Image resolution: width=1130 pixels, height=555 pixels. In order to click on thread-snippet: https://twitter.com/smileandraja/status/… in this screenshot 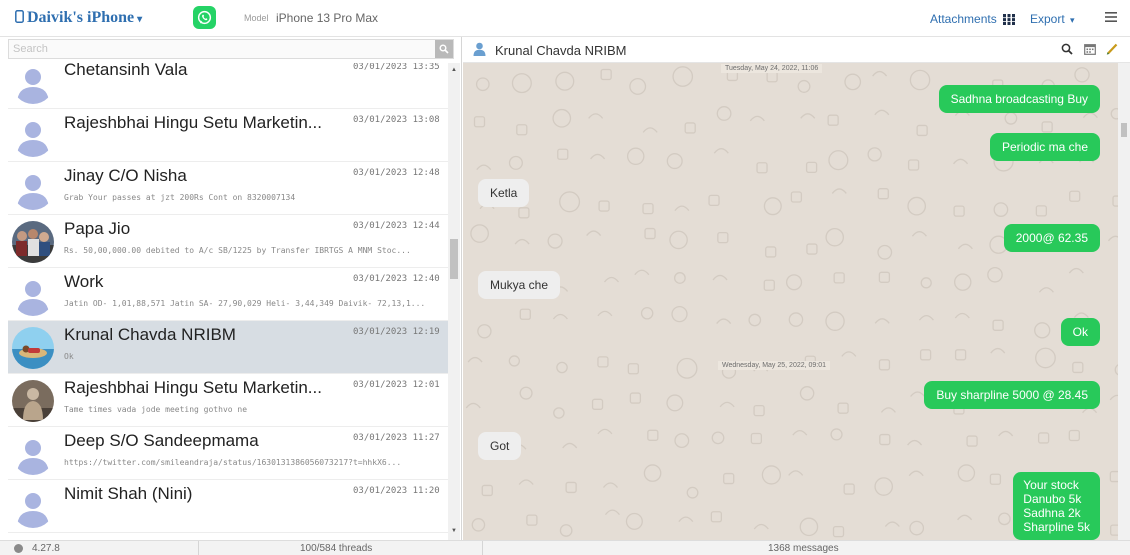, I will do `click(233, 462)`.